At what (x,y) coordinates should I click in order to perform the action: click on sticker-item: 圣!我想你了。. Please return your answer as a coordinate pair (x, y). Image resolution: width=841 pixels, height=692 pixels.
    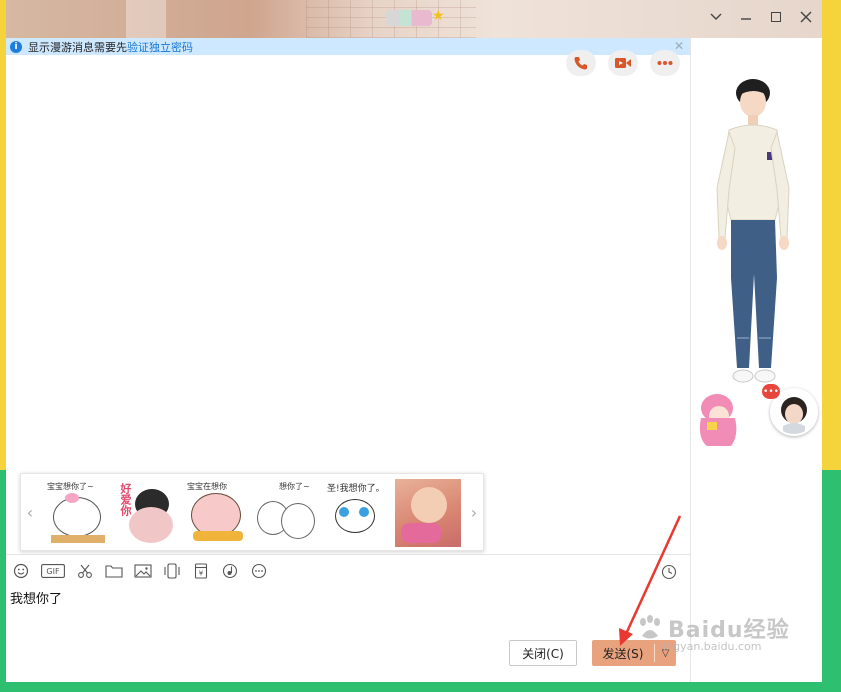
    Looking at the image, I should click on (358, 513).